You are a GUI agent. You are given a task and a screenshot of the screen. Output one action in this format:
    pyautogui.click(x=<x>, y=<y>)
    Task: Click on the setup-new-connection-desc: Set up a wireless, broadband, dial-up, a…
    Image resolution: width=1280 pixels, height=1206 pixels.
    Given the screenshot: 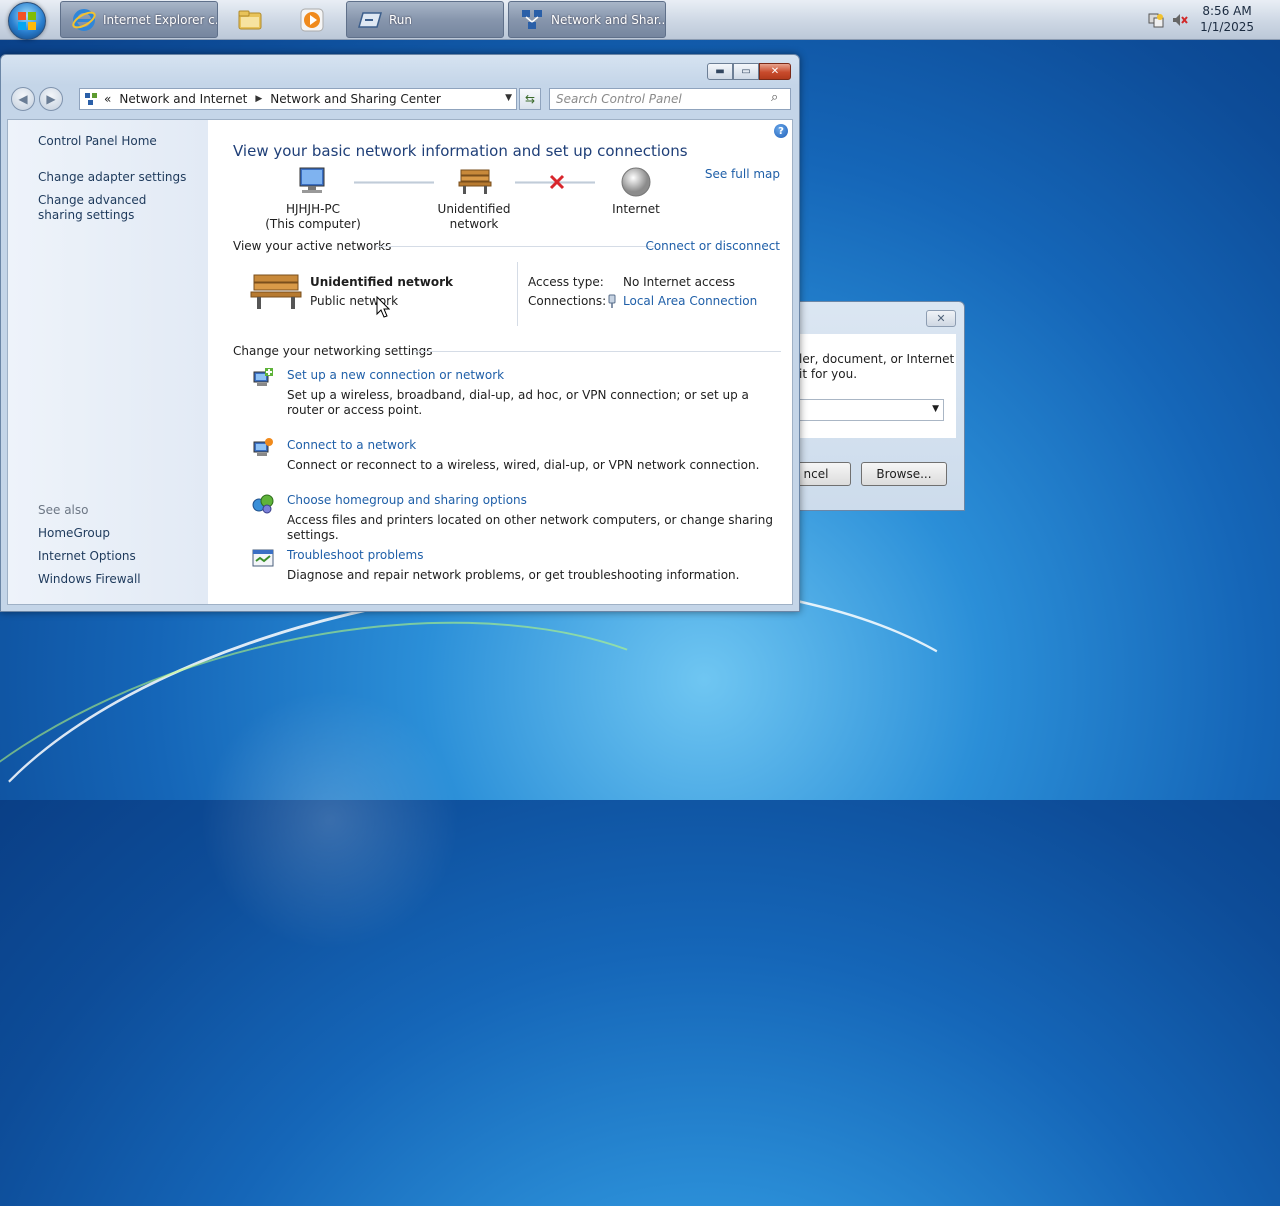 What is the action you would take?
    pyautogui.click(x=518, y=402)
    